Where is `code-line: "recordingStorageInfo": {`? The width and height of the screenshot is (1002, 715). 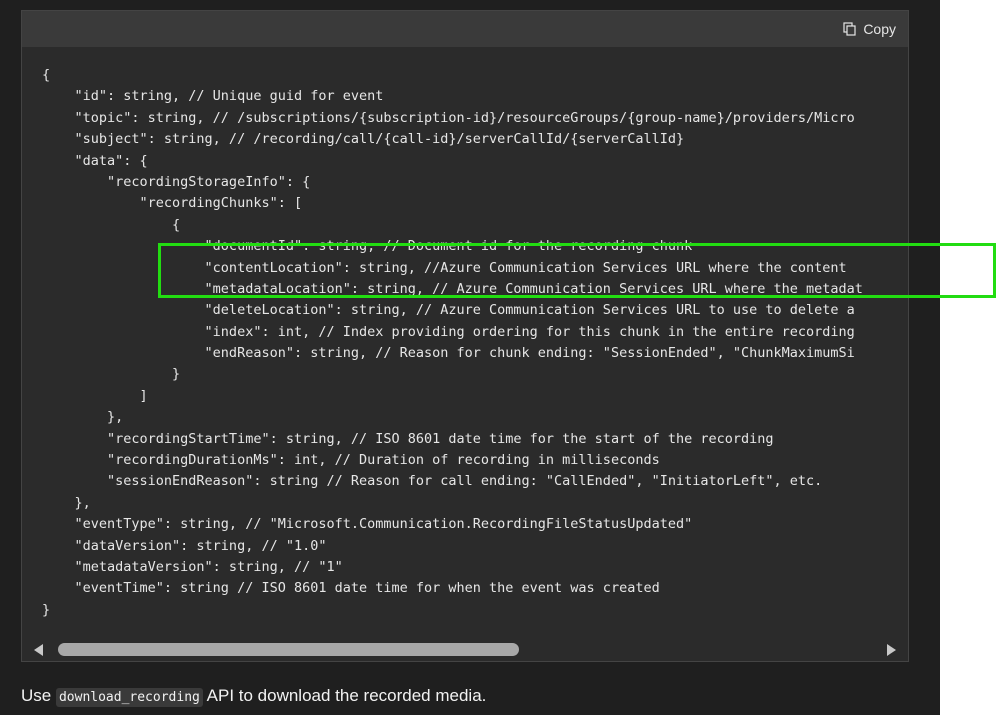
code-line: "recordingStorageInfo": { is located at coordinates (176, 181).